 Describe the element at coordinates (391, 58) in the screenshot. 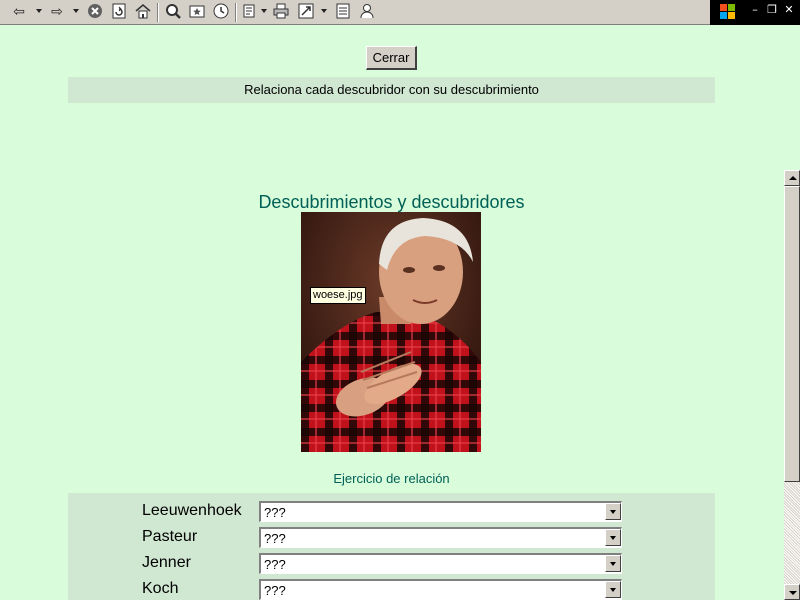

I see `close-button: Cerrar` at that location.